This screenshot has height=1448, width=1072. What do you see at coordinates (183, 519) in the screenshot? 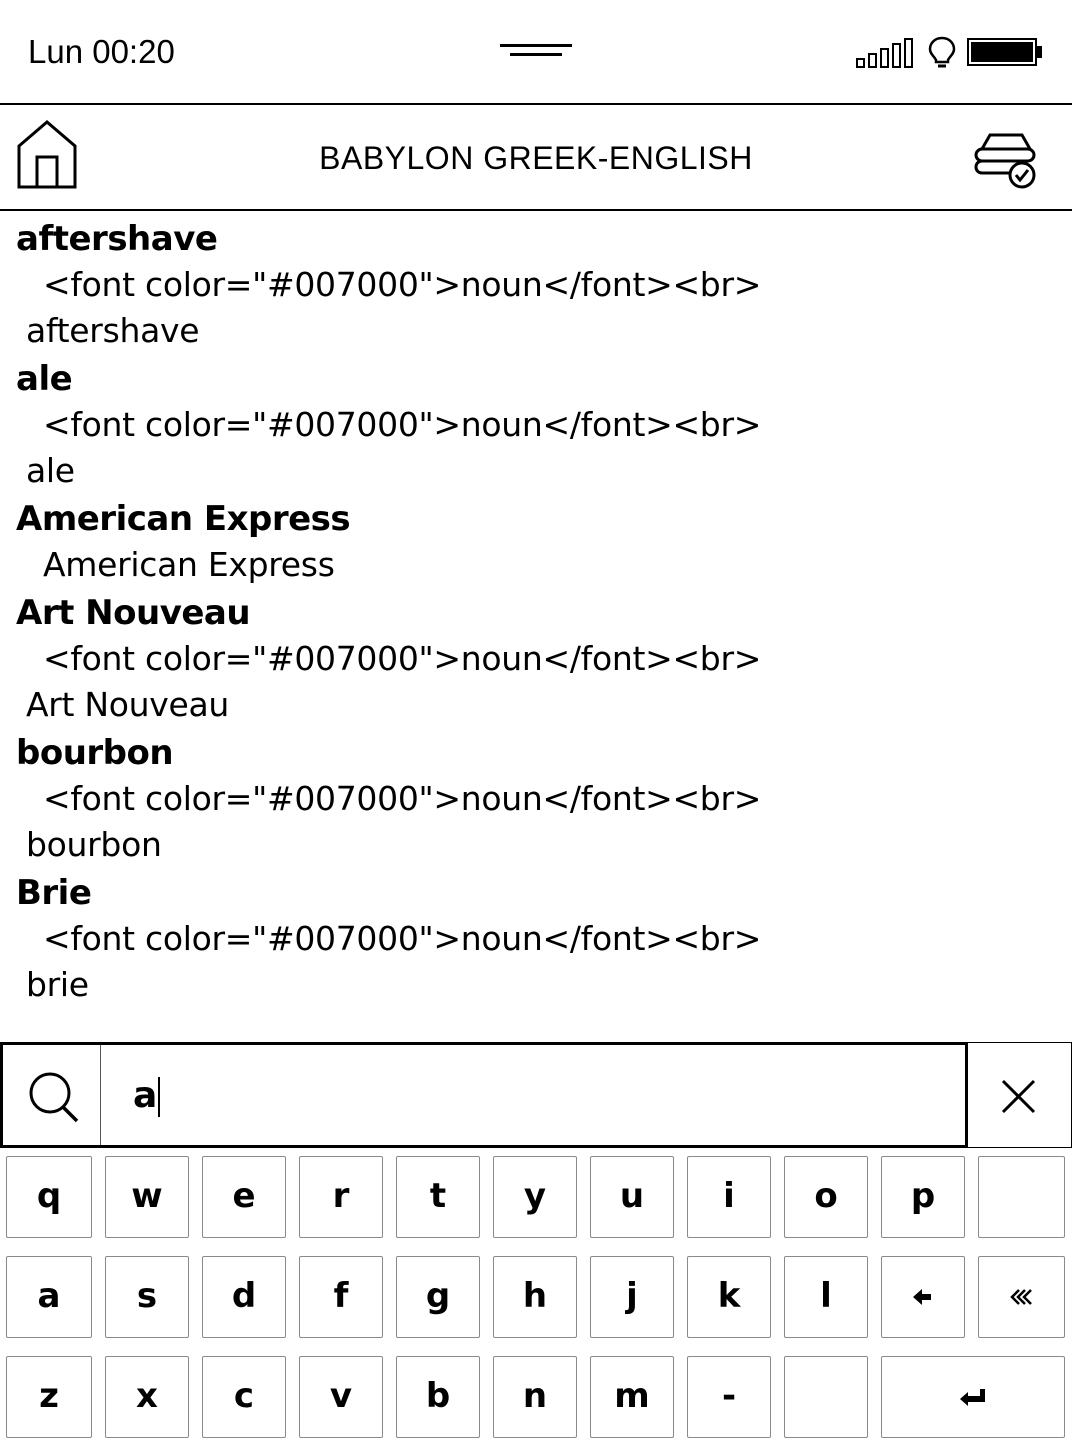
I see `entry-headword: American Express` at bounding box center [183, 519].